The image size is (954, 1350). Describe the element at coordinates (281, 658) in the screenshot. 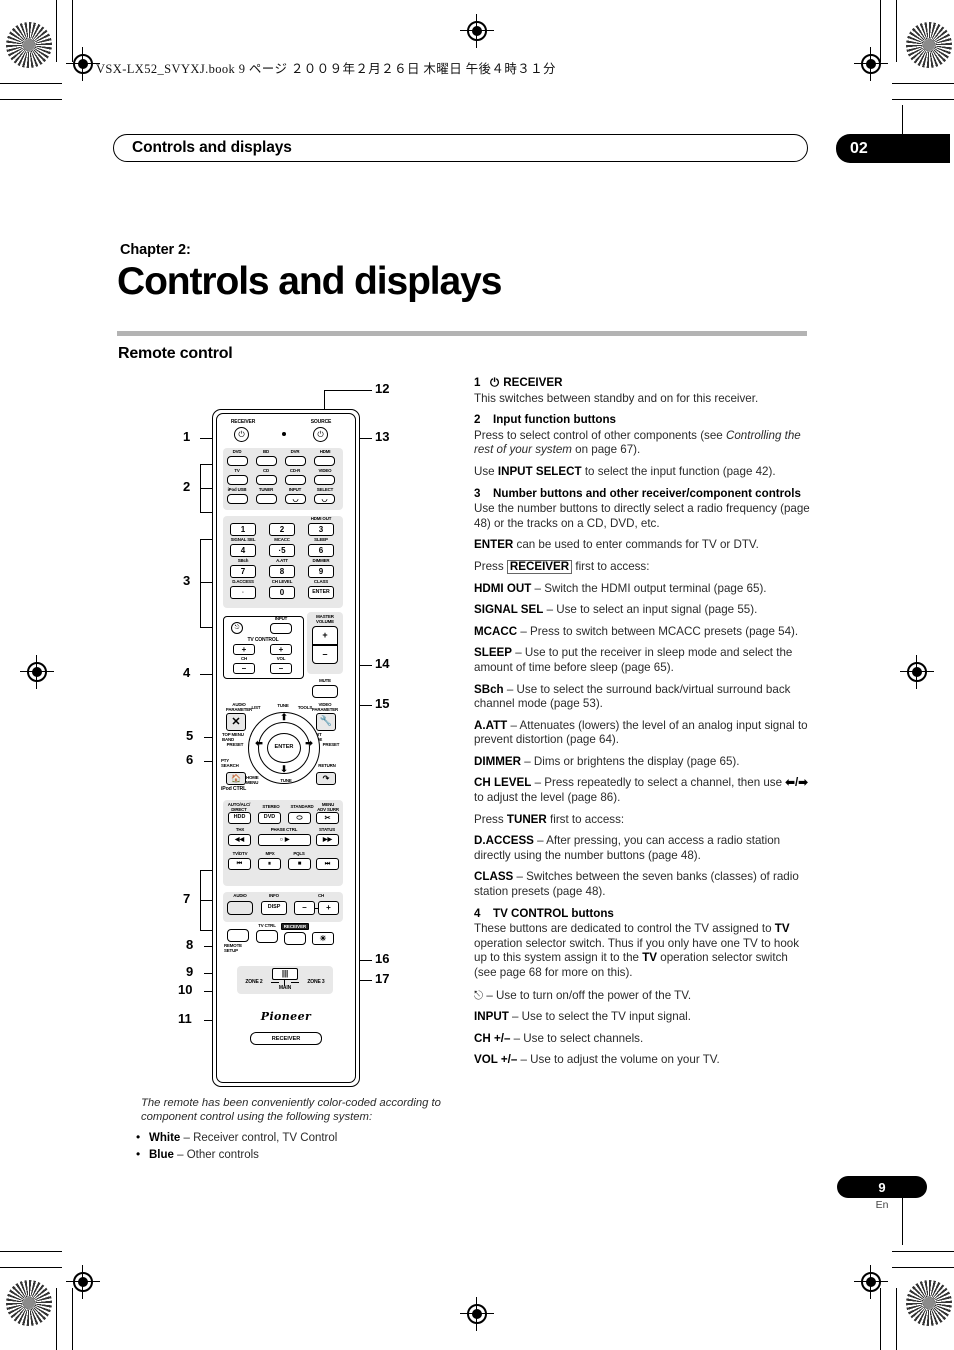

I see `tv-vol-label: VOL` at that location.